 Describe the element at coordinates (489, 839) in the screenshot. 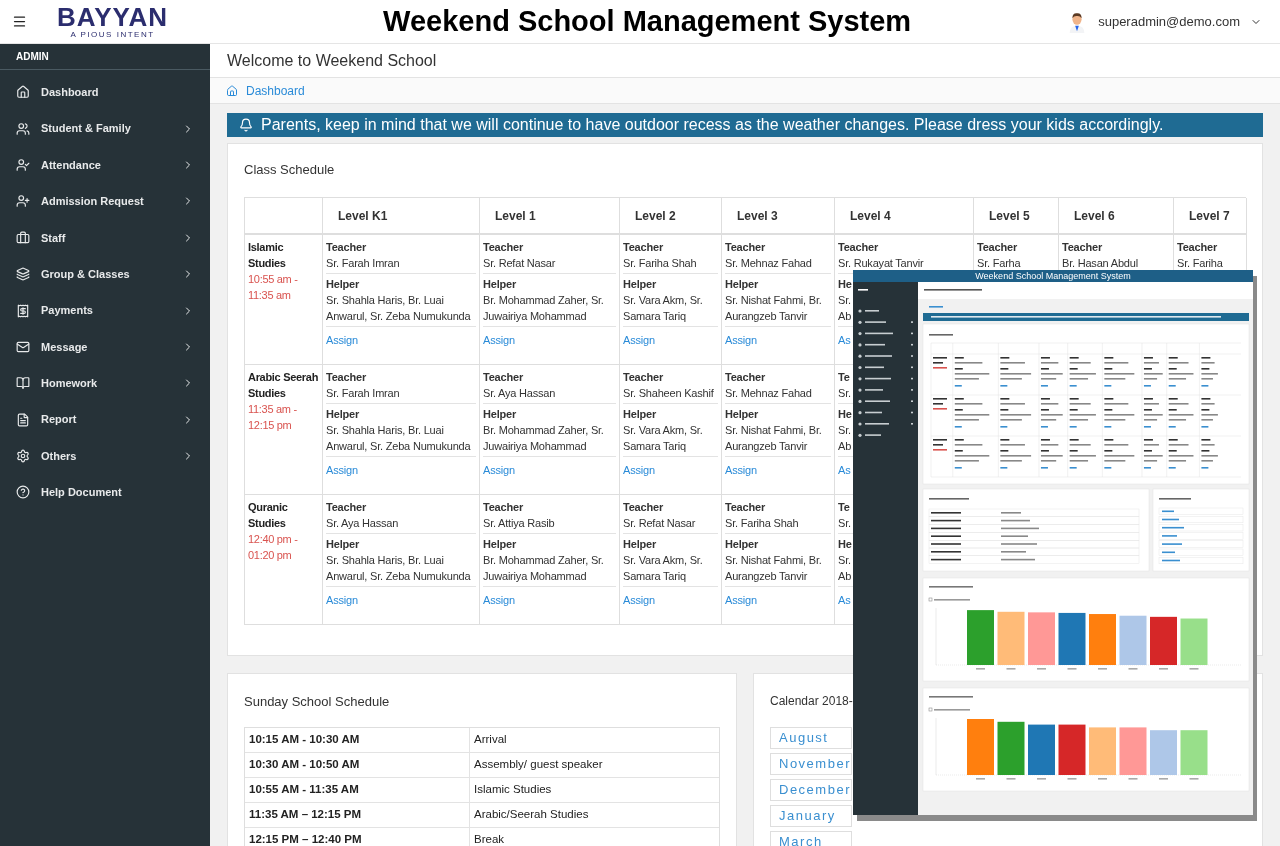

I see `schedule-activity: Break` at that location.